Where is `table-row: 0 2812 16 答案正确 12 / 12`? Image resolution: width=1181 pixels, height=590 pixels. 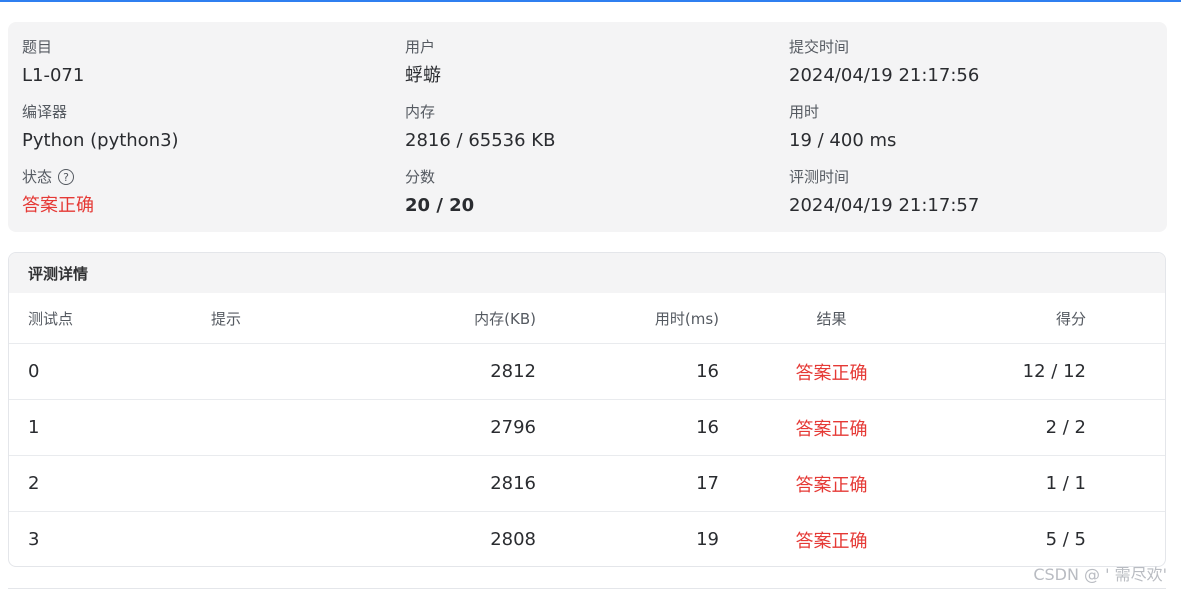 table-row: 0 2812 16 答案正确 12 / 12 is located at coordinates (587, 372).